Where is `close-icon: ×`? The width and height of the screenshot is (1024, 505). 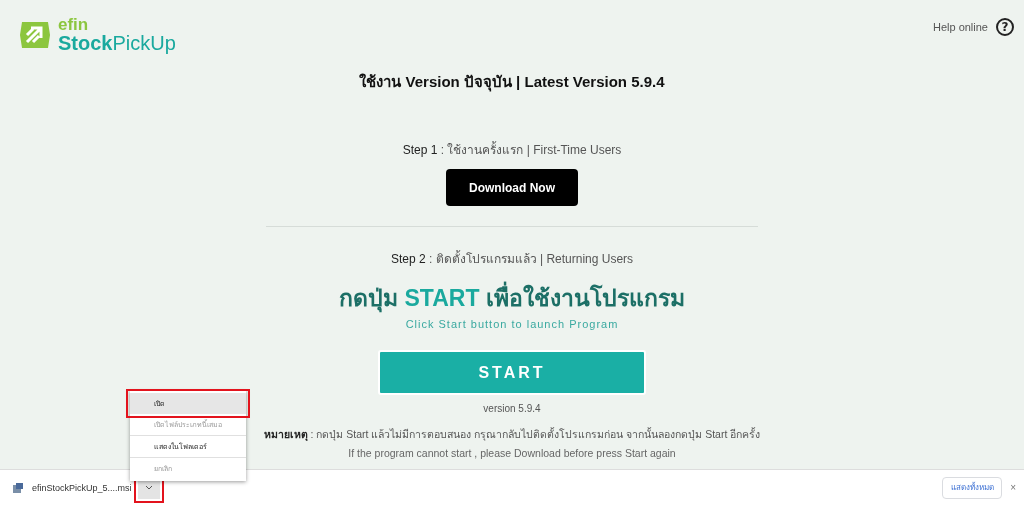 close-icon: × is located at coordinates (1013, 487).